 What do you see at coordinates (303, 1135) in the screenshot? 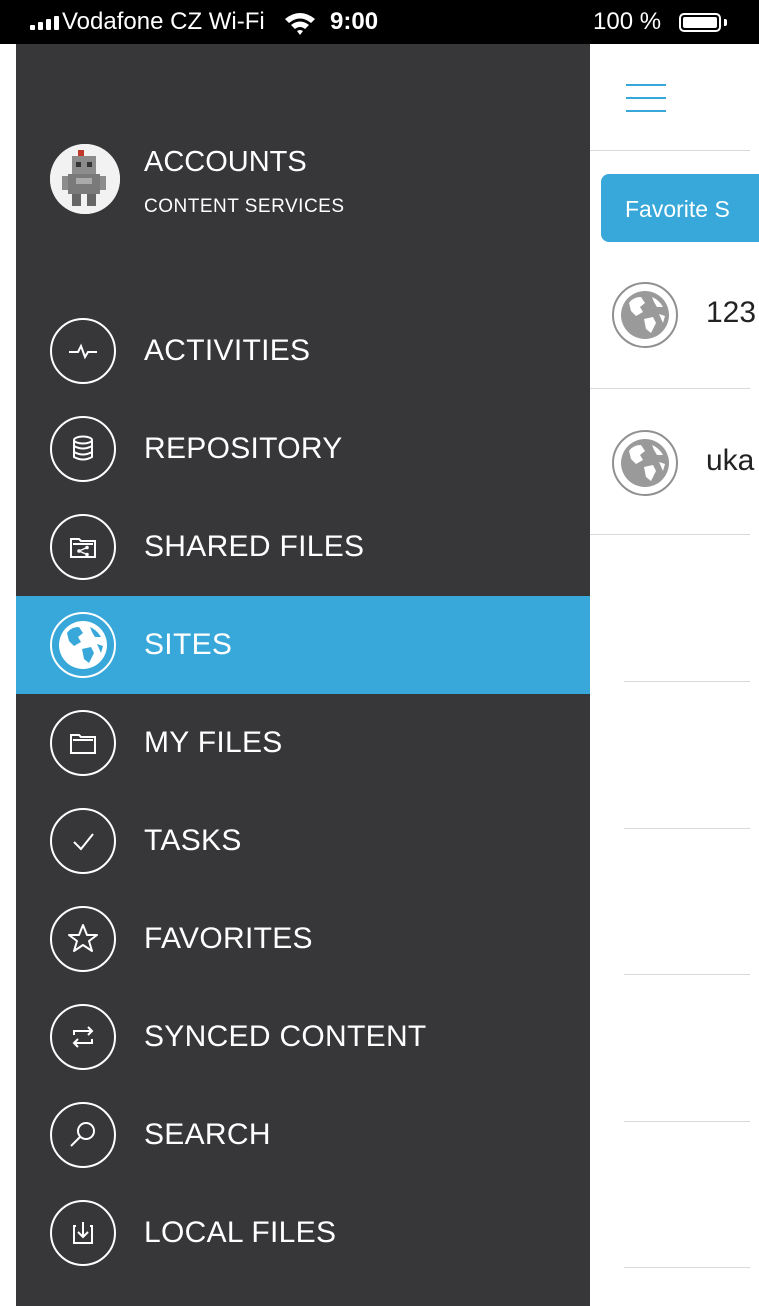
I see `menu-item-search: SEARCH` at bounding box center [303, 1135].